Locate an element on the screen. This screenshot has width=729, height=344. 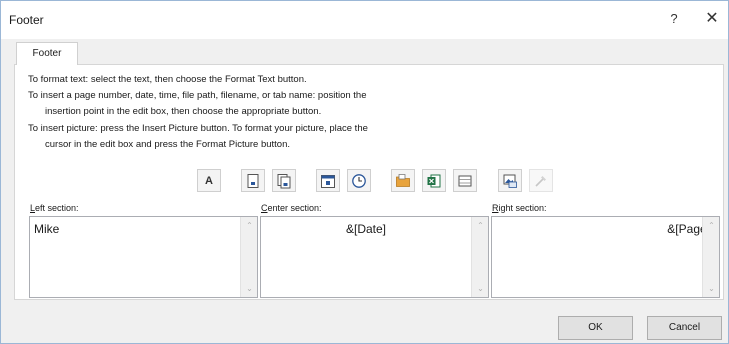
right-section-text: &[Page] is located at coordinates (603, 229).